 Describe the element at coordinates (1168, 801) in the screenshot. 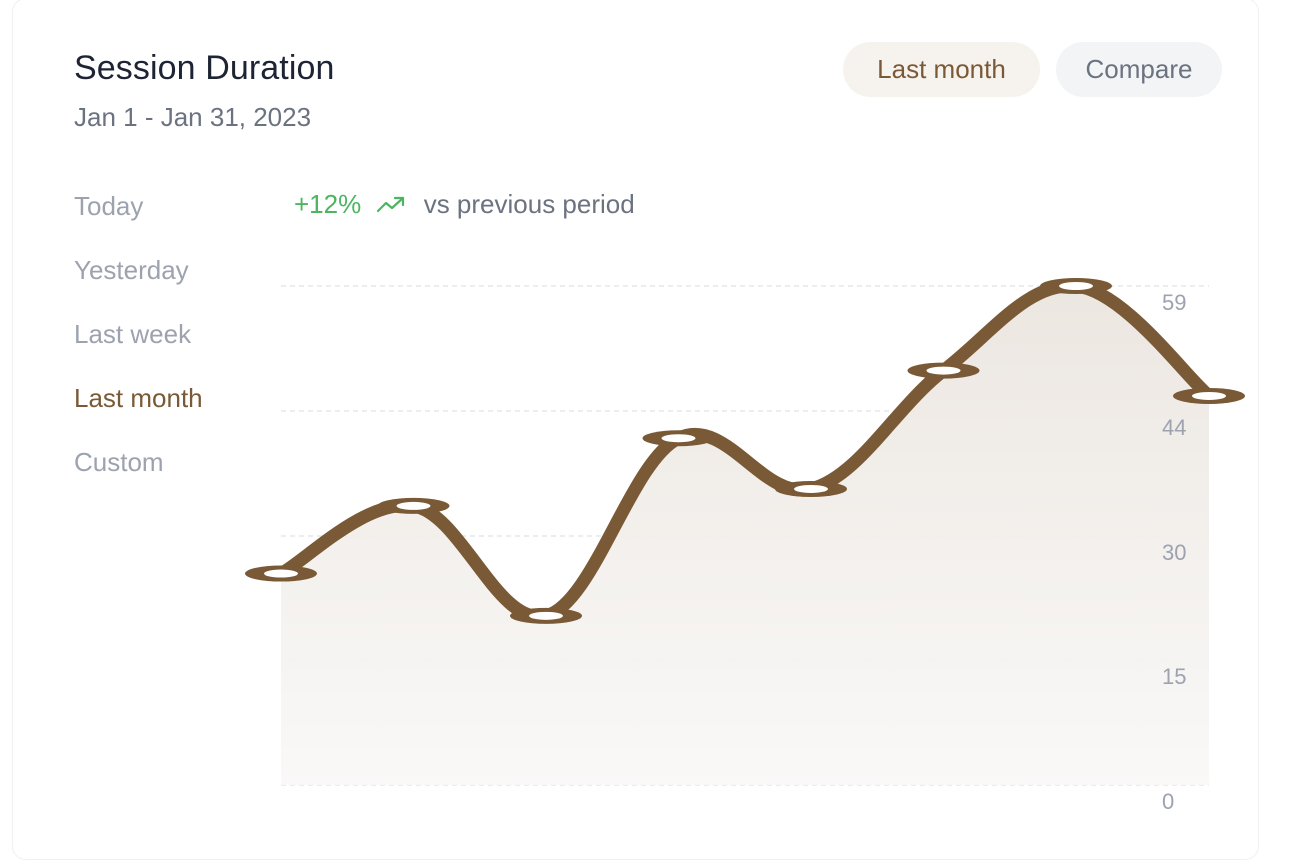

I see `y-tick-label: 0` at that location.